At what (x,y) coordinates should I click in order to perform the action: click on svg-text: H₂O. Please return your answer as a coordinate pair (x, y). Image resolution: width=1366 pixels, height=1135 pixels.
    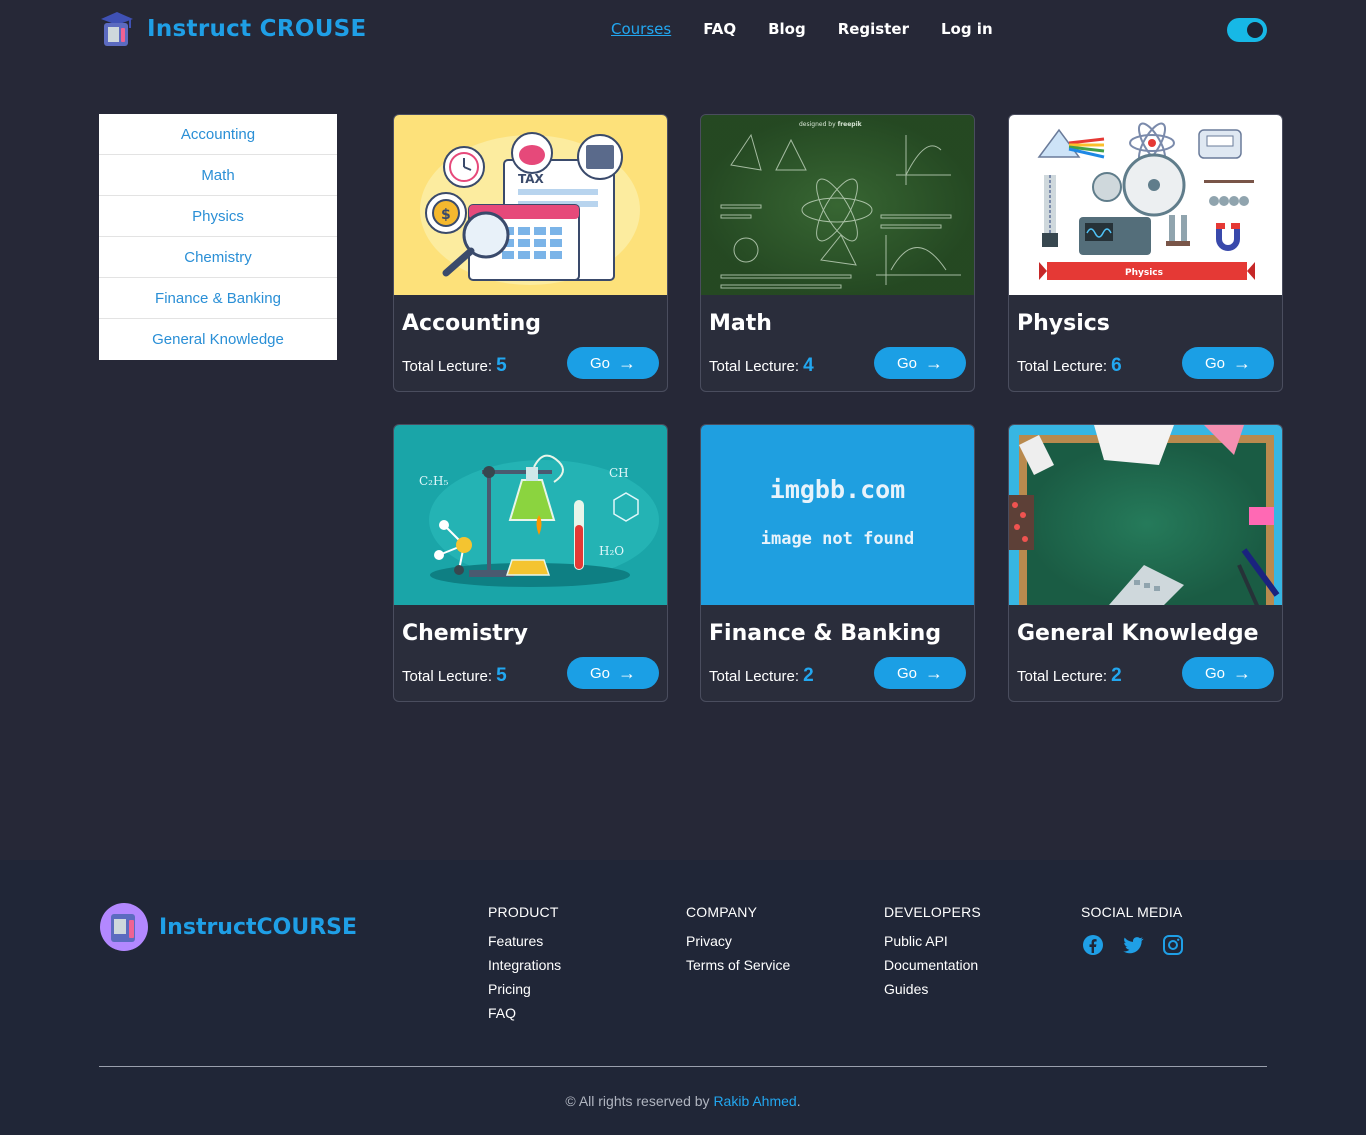
    Looking at the image, I should click on (611, 551).